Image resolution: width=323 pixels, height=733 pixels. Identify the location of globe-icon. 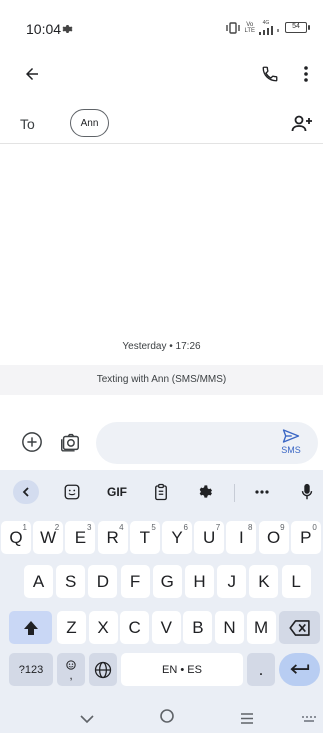
(103, 669).